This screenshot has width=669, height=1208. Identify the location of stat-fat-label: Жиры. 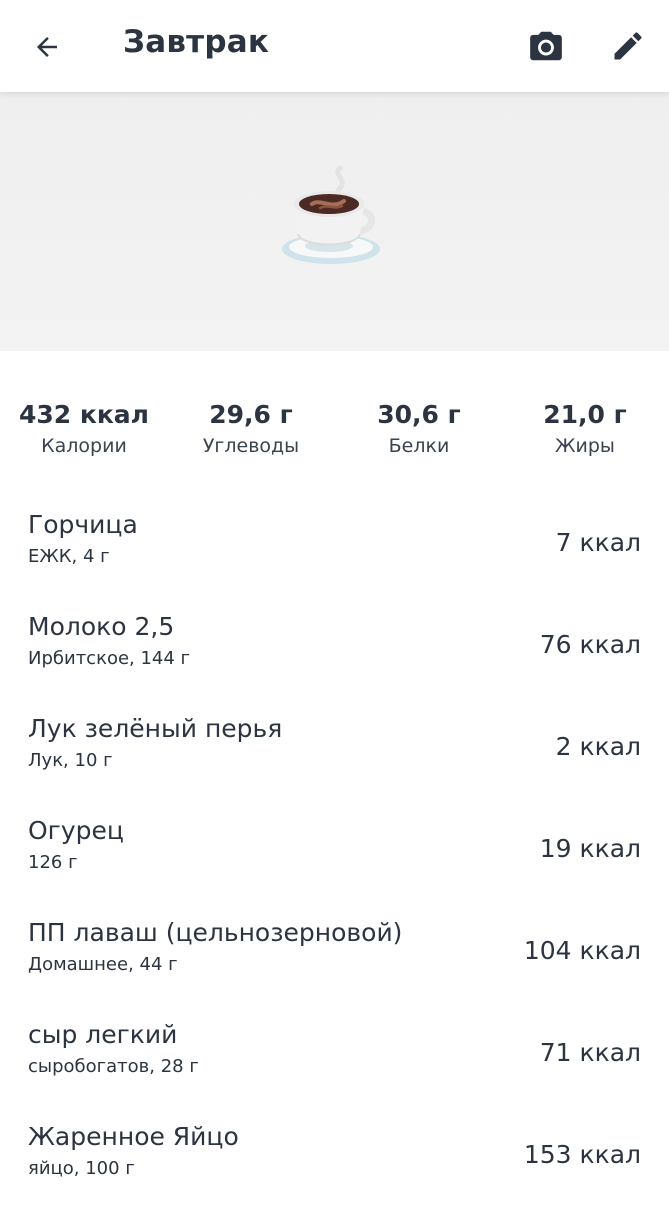
(585, 446).